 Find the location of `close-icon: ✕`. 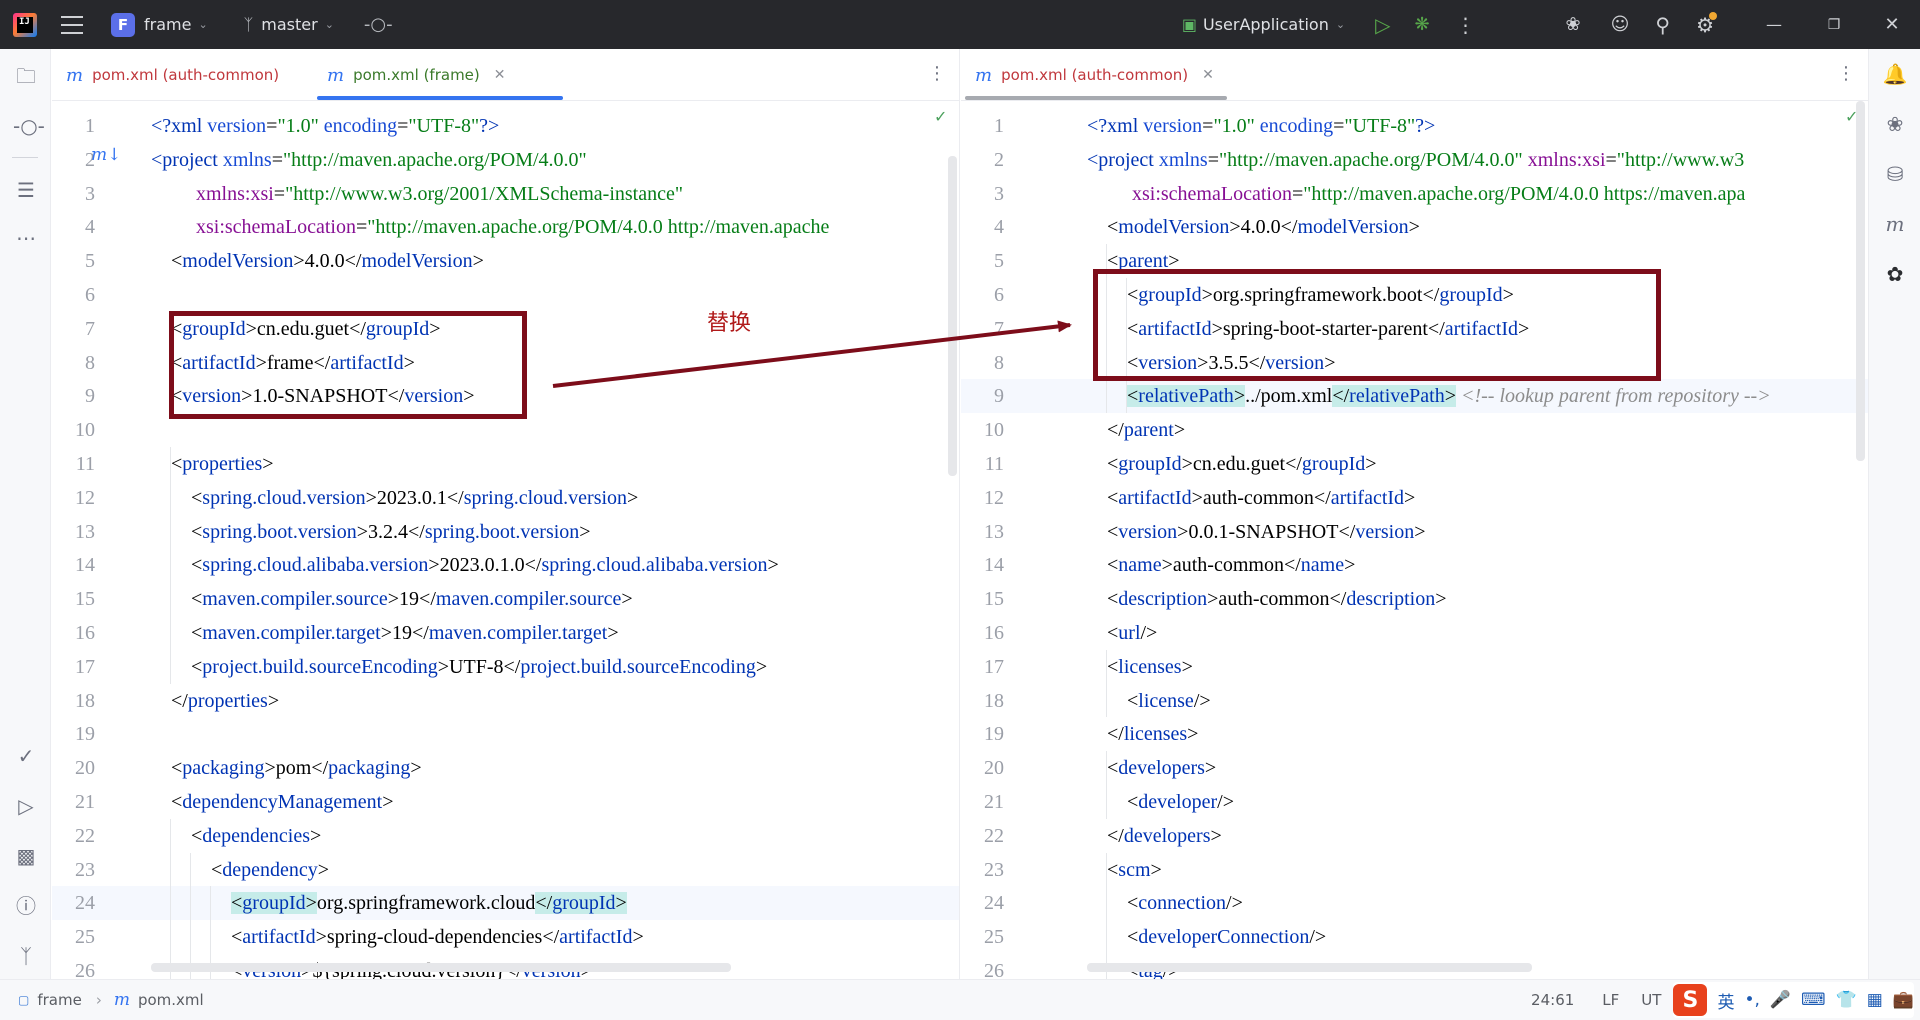

close-icon: ✕ is located at coordinates (1892, 24).